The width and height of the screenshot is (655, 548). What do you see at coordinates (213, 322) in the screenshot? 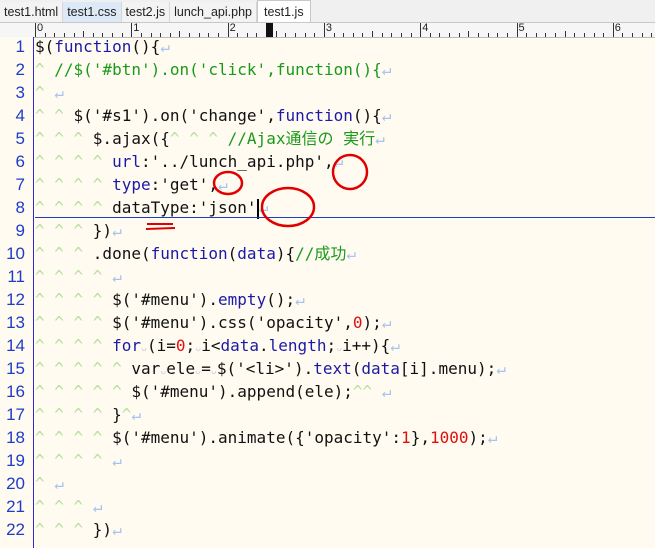
I see `code-line: ^ ^ ^ ^ $('#menu').css('opacity',0);↵` at bounding box center [213, 322].